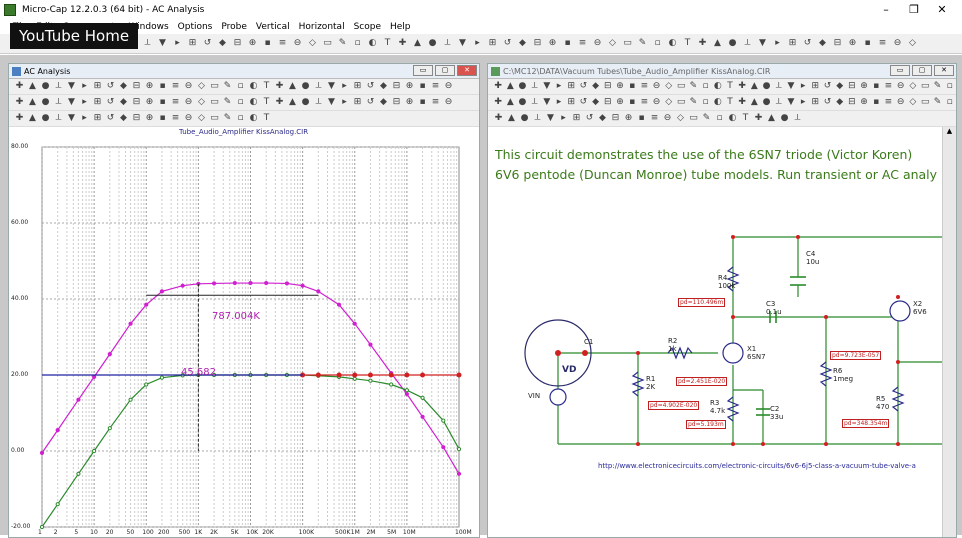 The width and height of the screenshot is (962, 538). Describe the element at coordinates (876, 86) in the screenshot. I see `sch1-tool-32-icon: ▪` at that location.